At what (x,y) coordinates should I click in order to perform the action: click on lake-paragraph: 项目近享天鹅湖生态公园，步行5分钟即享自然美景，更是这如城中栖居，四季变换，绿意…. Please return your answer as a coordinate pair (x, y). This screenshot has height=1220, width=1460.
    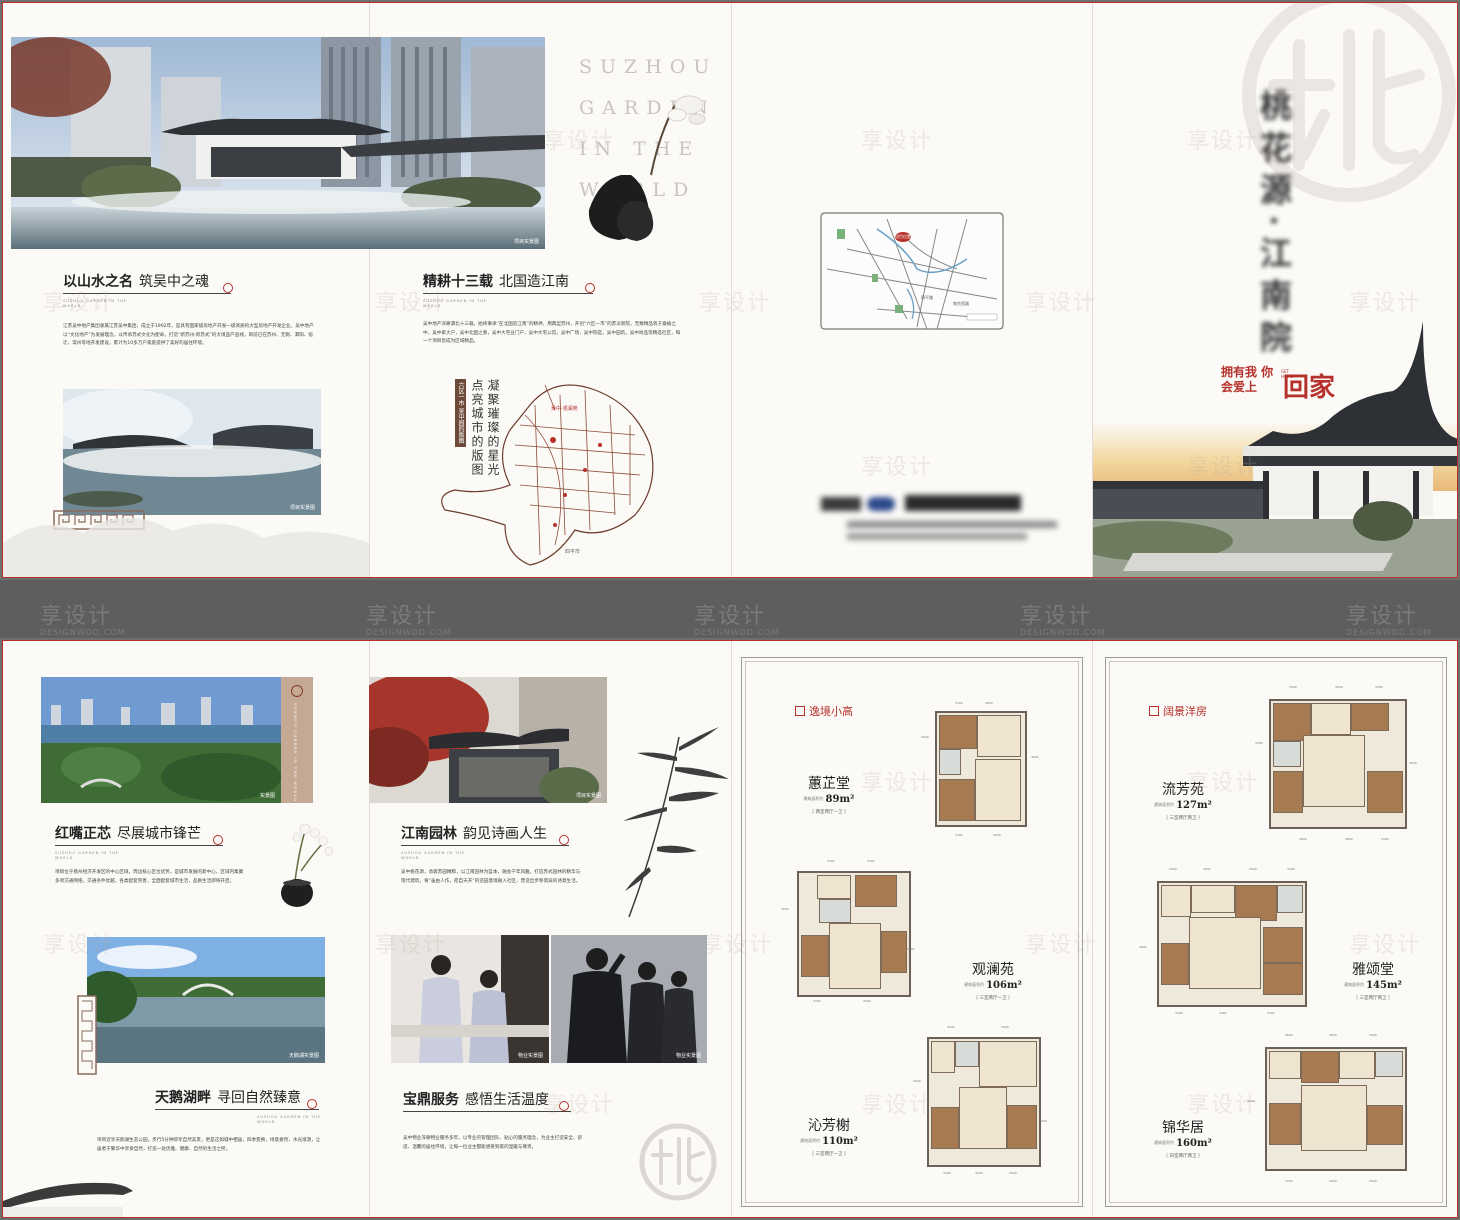
    Looking at the image, I should click on (209, 1145).